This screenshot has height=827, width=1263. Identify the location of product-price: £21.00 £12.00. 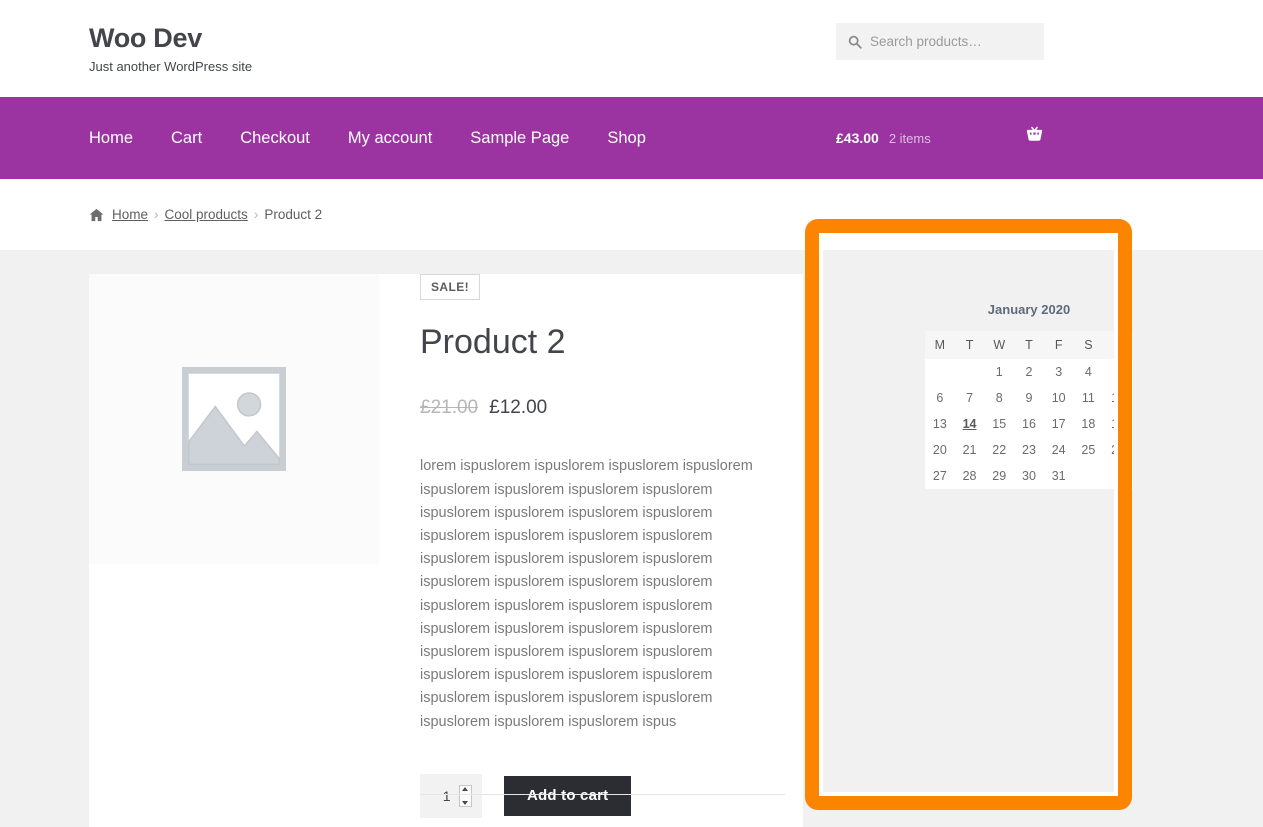
(600, 408).